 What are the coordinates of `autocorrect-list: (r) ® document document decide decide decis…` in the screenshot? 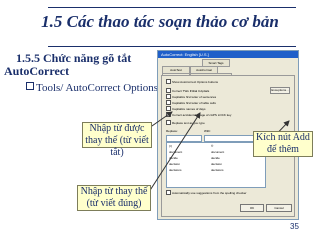 It's located at (216, 165).